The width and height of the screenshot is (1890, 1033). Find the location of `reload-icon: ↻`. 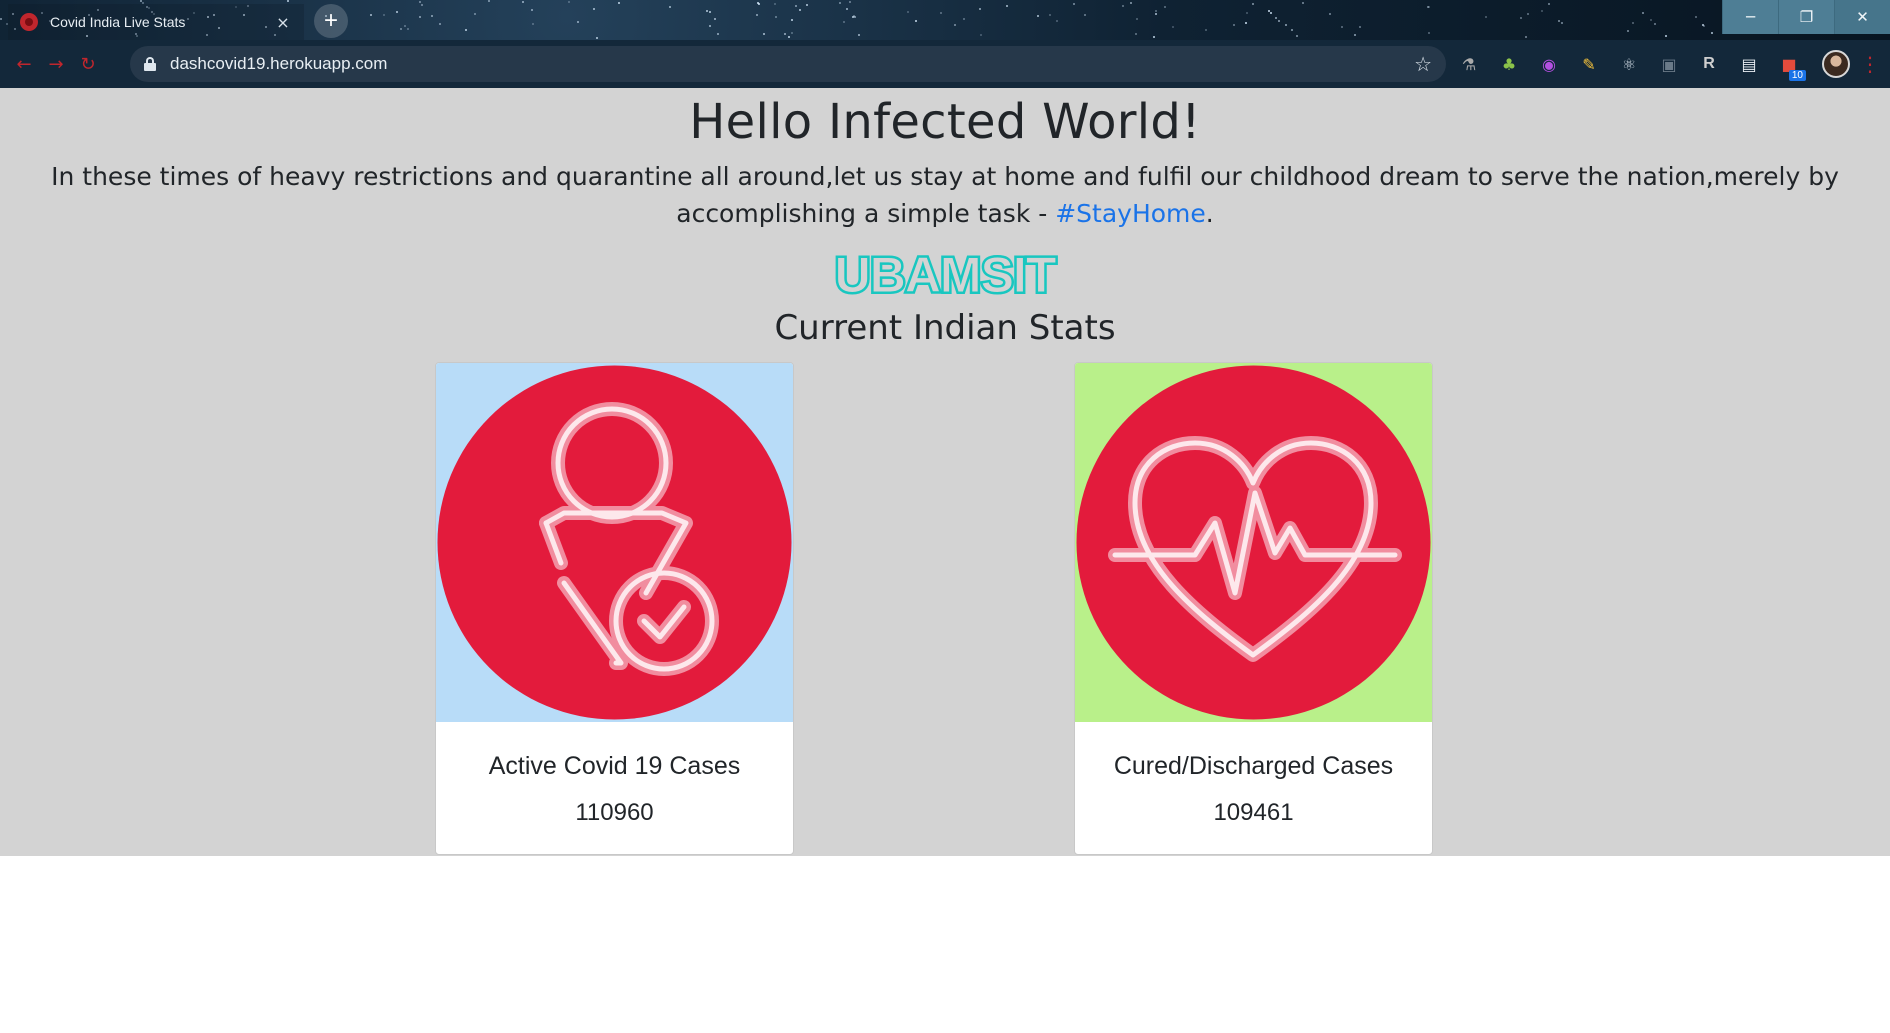

reload-icon: ↻ is located at coordinates (88, 64).